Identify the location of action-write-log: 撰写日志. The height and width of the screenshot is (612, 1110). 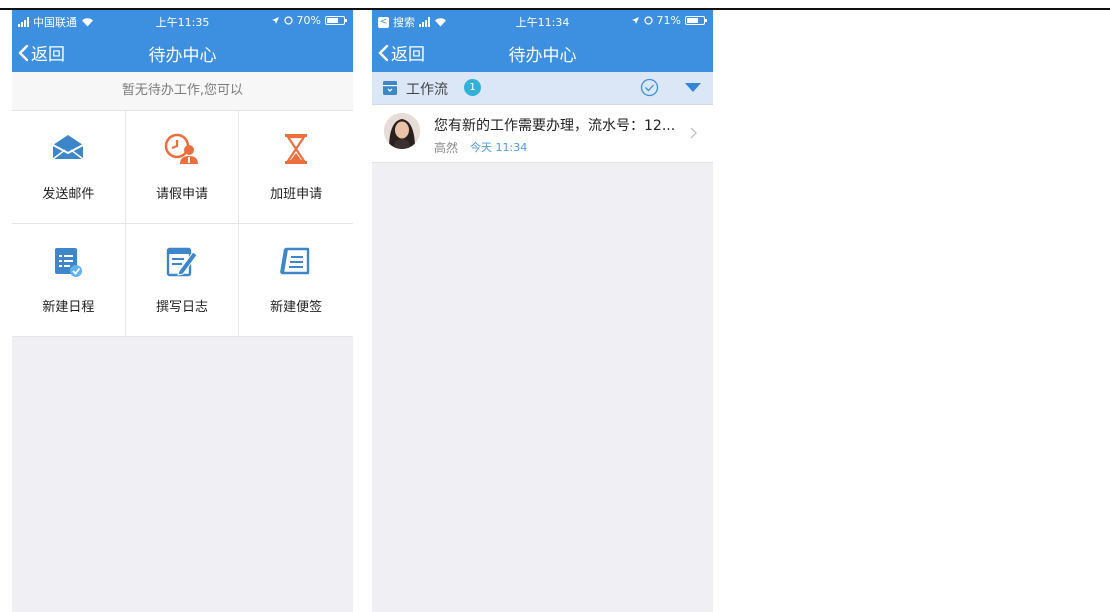
(182, 280).